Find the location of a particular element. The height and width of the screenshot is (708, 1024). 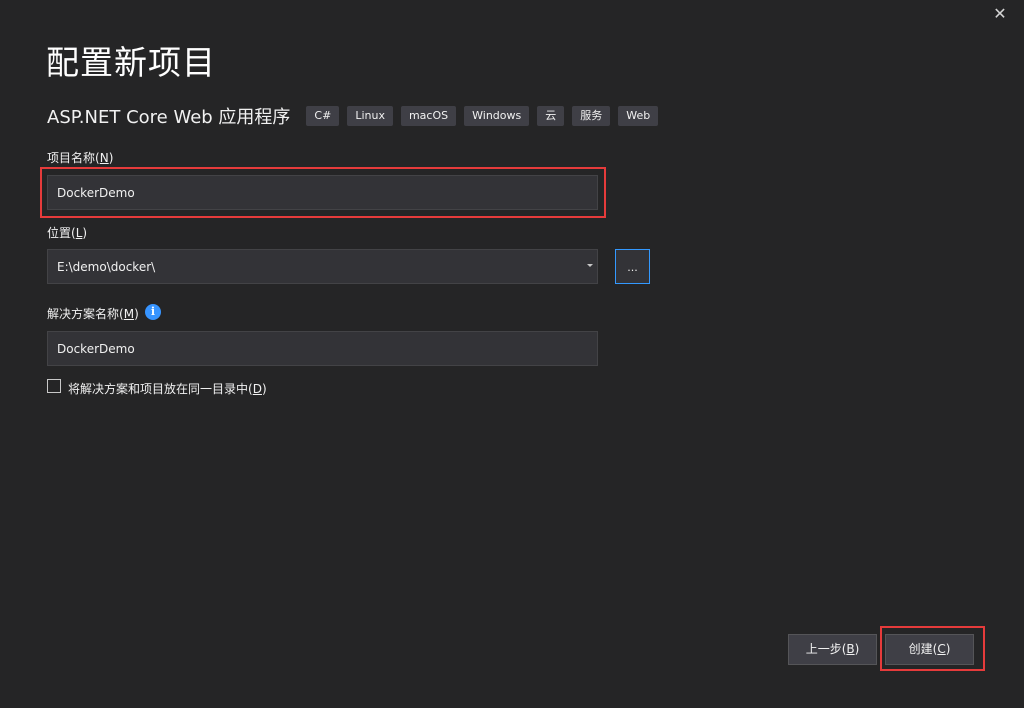

back-button: 上一步(B) is located at coordinates (832, 649).